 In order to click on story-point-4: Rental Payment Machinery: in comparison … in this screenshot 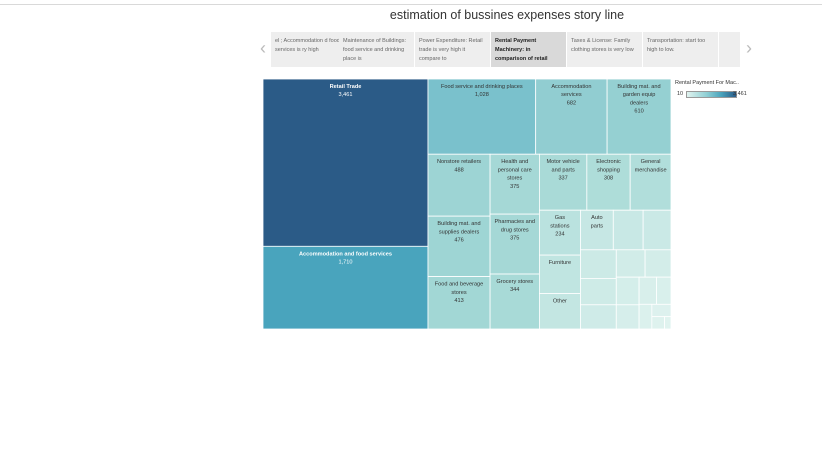, I will do `click(529, 49)`.